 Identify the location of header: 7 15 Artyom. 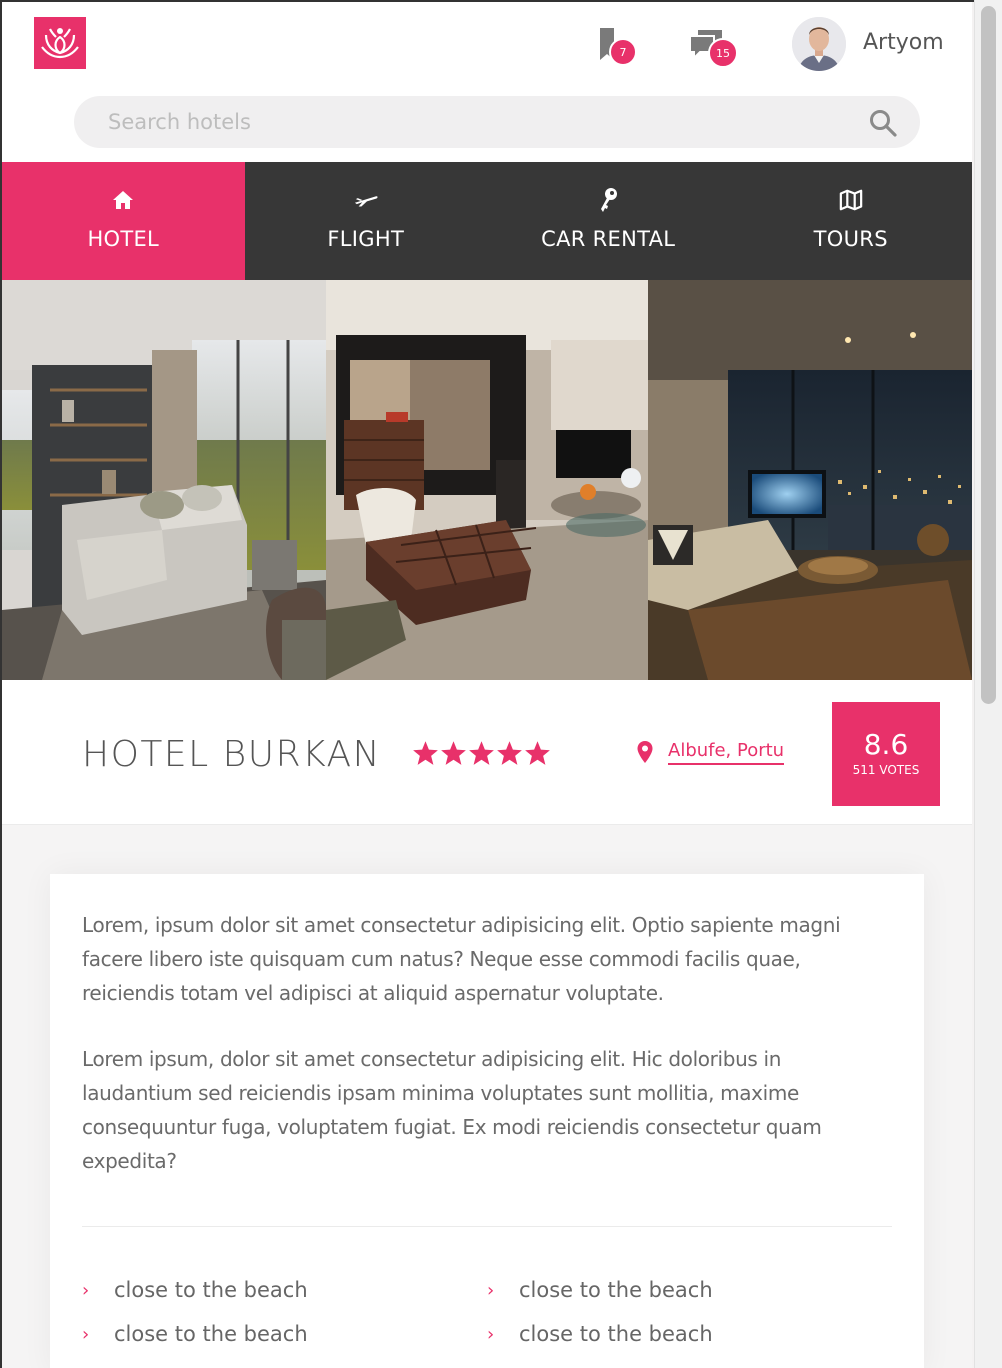
(487, 82).